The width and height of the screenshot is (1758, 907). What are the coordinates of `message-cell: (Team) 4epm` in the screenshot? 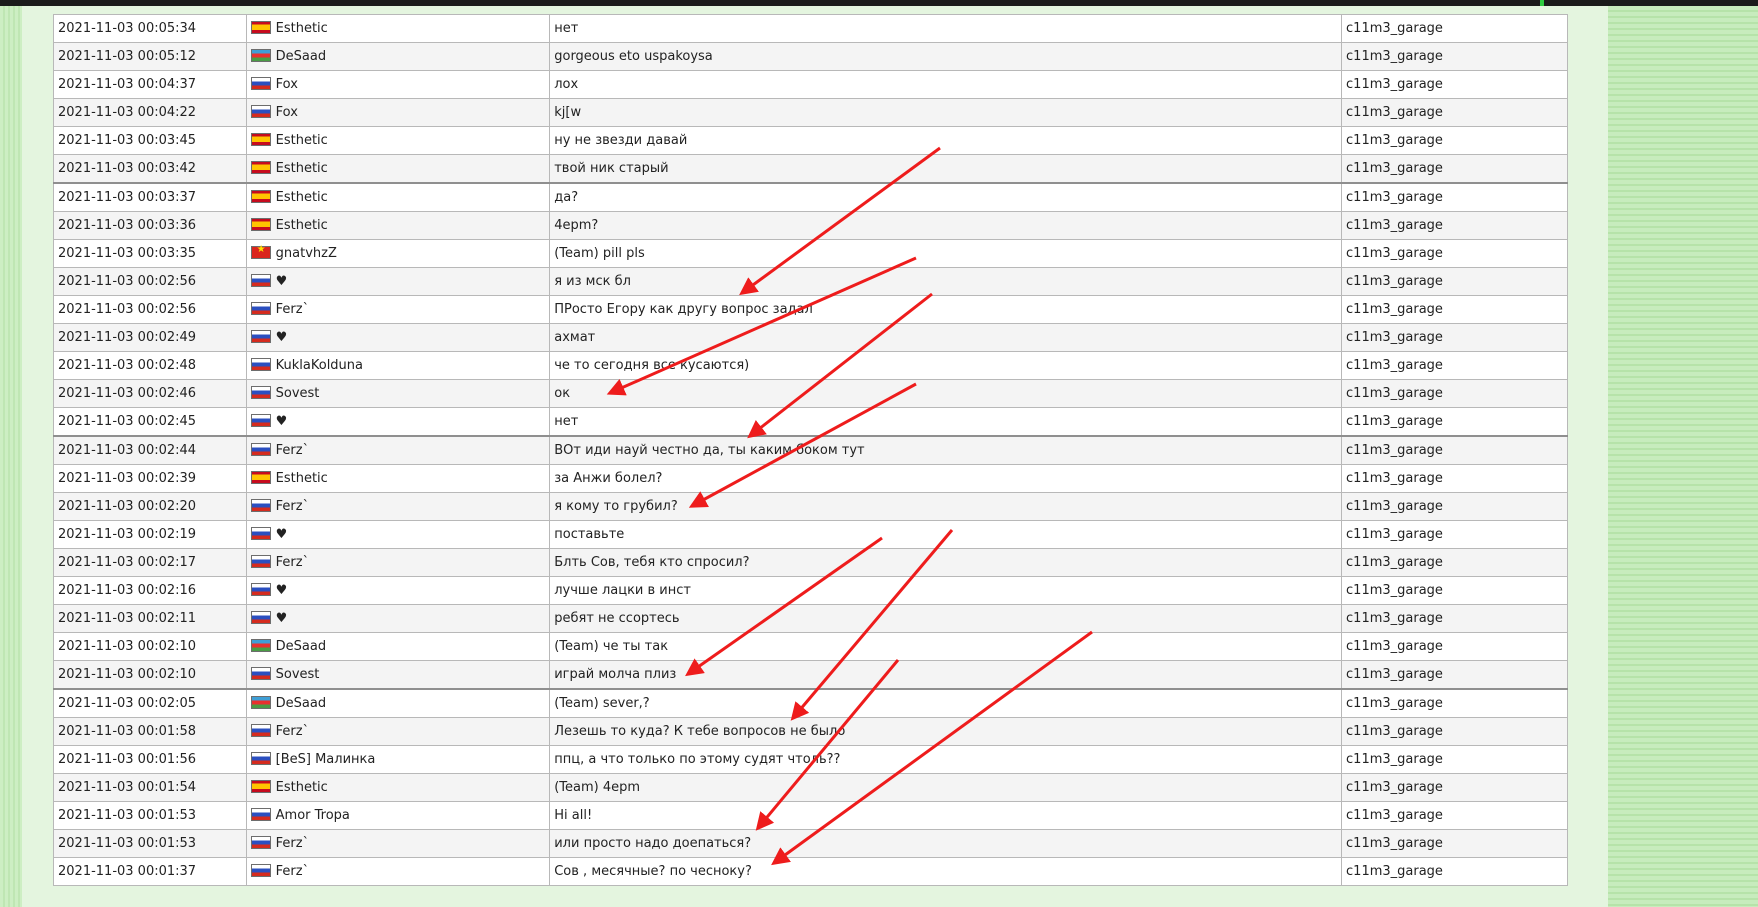 It's located at (946, 787).